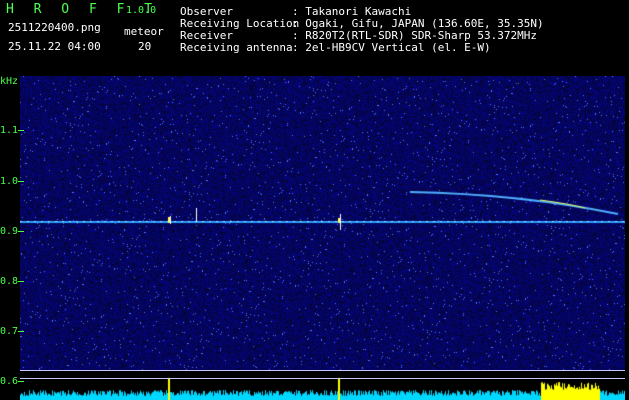  Describe the element at coordinates (141, 10) in the screenshot. I see `app-version: 1.0.0` at that location.